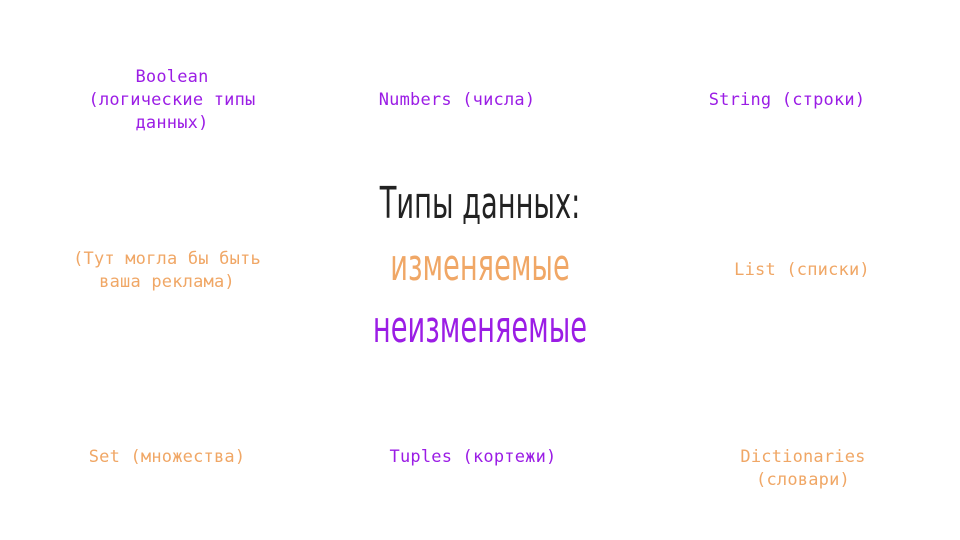 Image resolution: width=960 pixels, height=540 pixels. What do you see at coordinates (172, 100) in the screenshot?
I see `boolean-label: Boolean (логические типы данных)` at bounding box center [172, 100].